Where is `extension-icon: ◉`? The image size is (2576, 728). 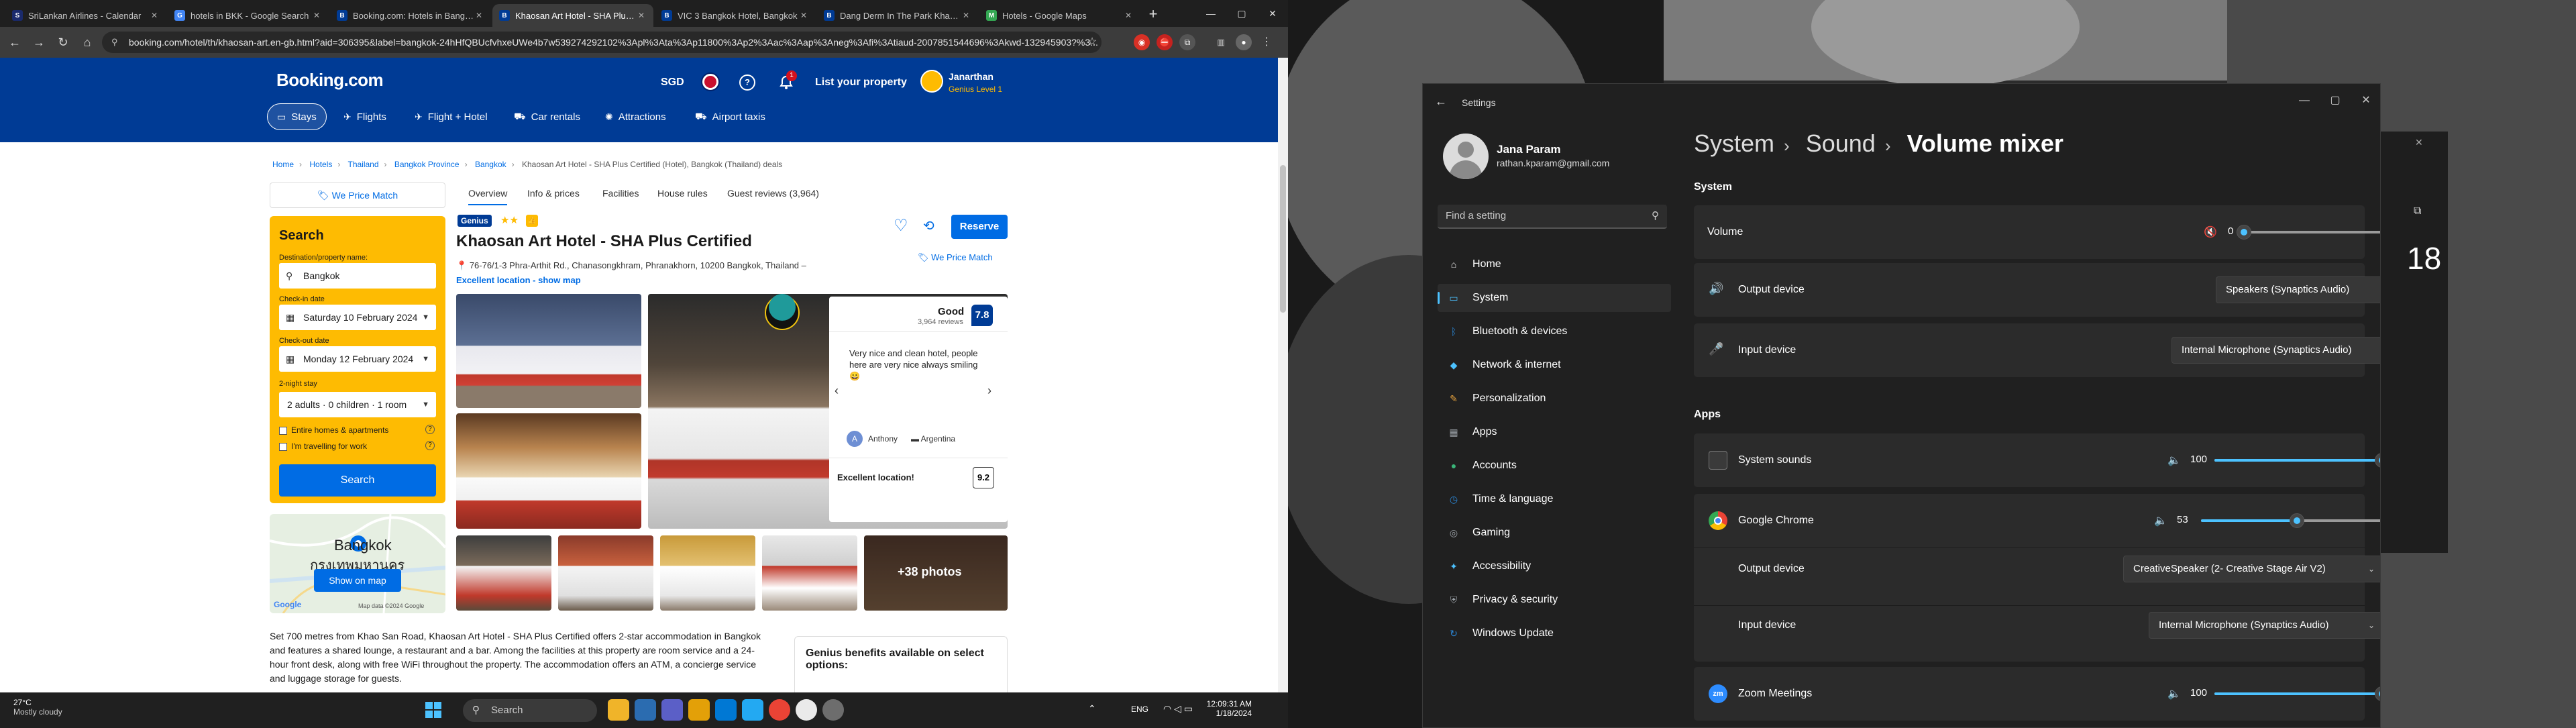 extension-icon: ◉ is located at coordinates (1142, 42).